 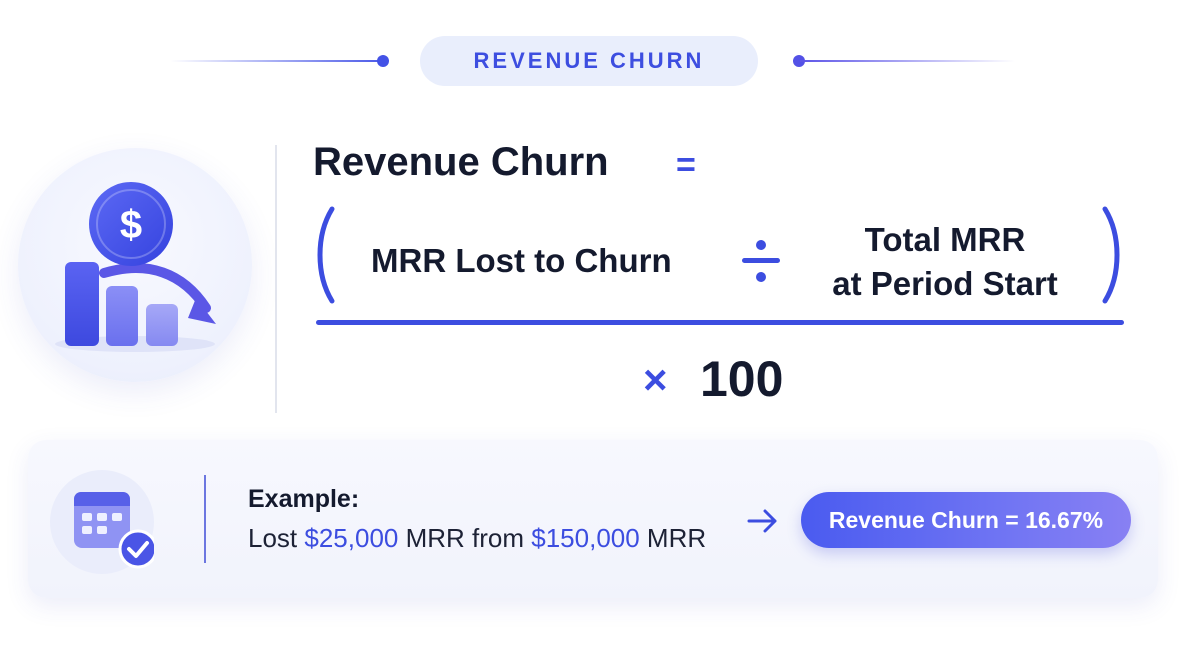 What do you see at coordinates (131, 225) in the screenshot?
I see `coin-symbol: $` at bounding box center [131, 225].